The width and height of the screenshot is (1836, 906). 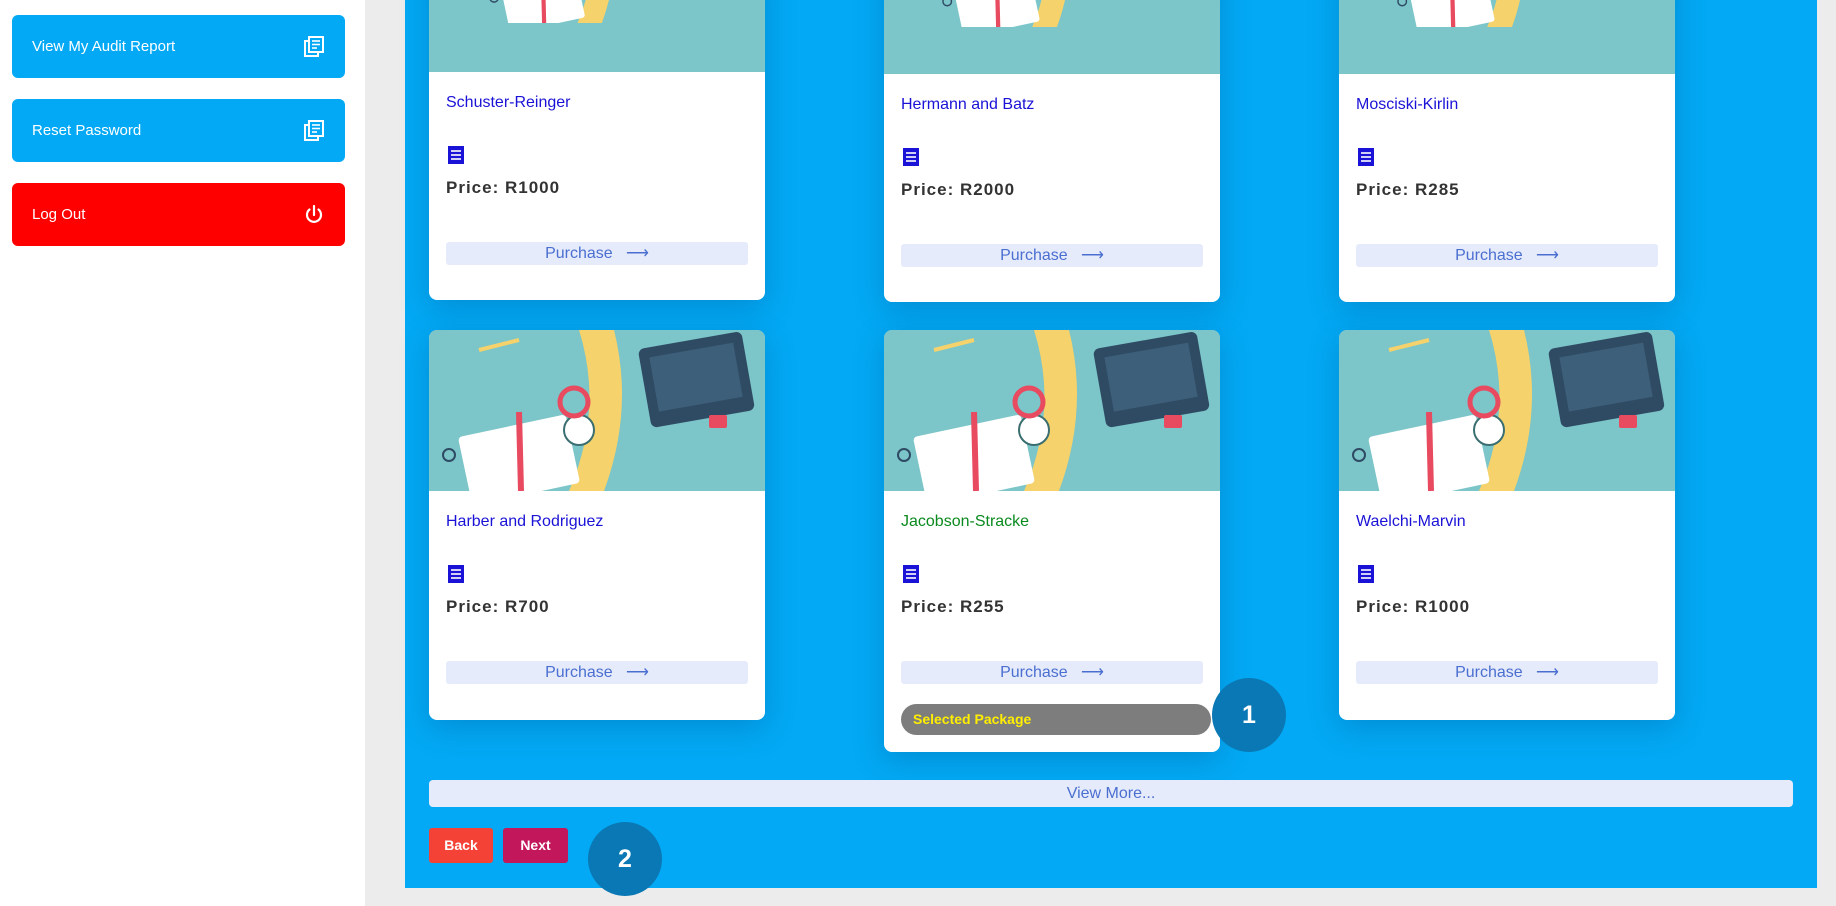 What do you see at coordinates (498, 606) in the screenshot?
I see `package-price: Price: R700` at bounding box center [498, 606].